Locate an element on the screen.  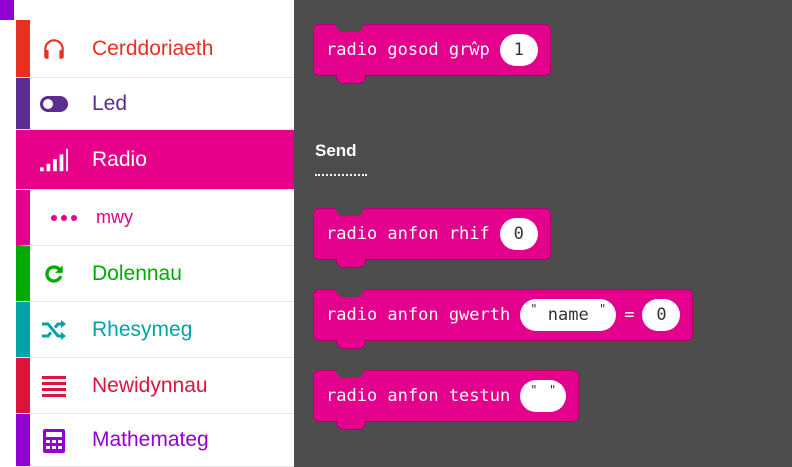
radio-send-value-block: radio anfon gwerth " name " = 0 is located at coordinates (503, 319).